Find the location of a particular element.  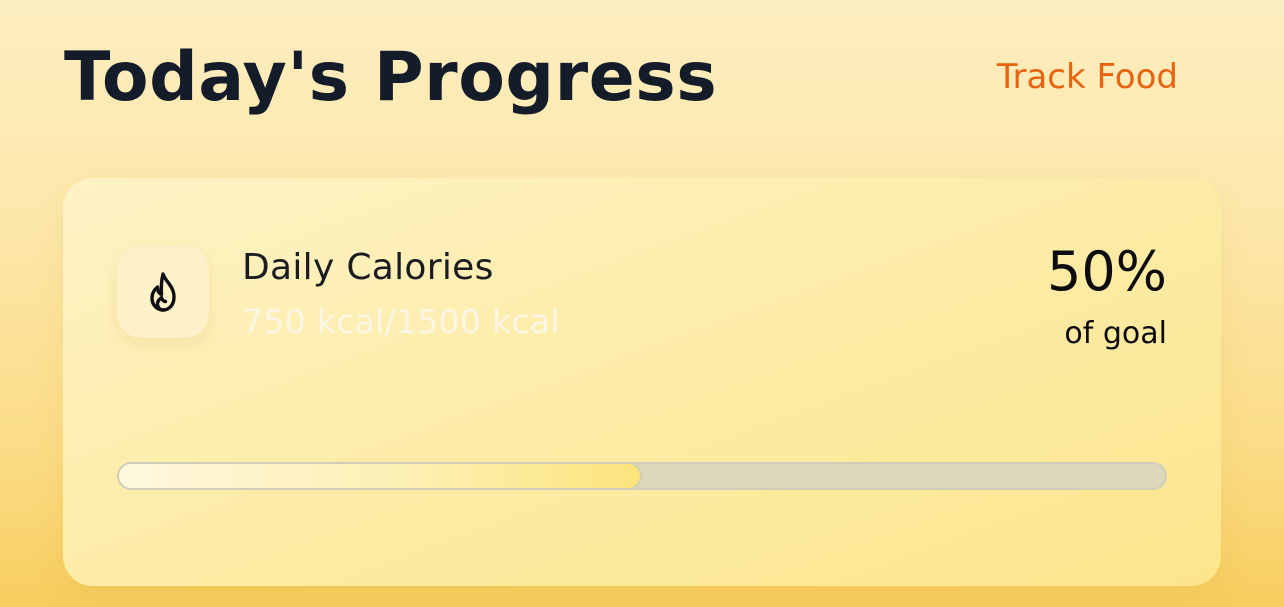

calories-progress-bar is located at coordinates (642, 476).